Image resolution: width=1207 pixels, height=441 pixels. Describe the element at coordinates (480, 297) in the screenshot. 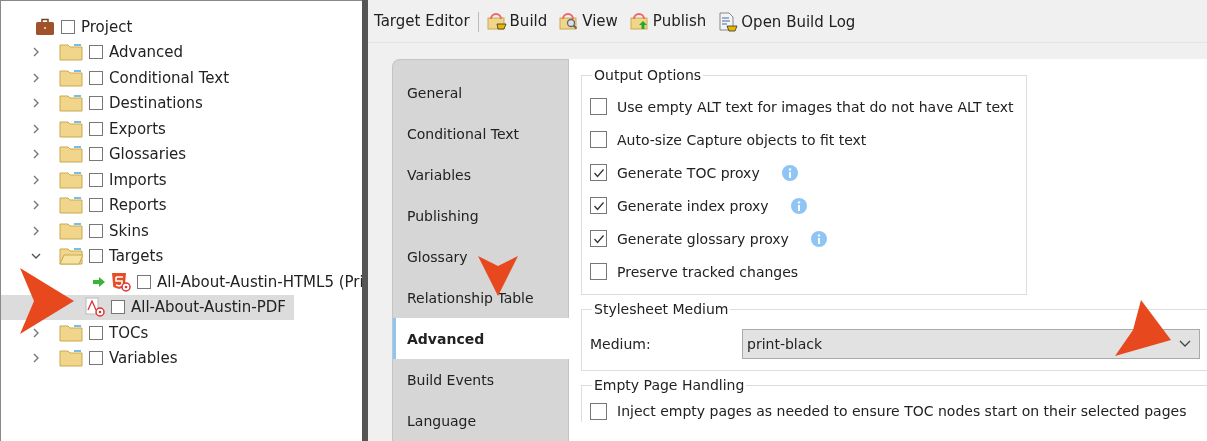

I see `tab: Relationship Table` at that location.